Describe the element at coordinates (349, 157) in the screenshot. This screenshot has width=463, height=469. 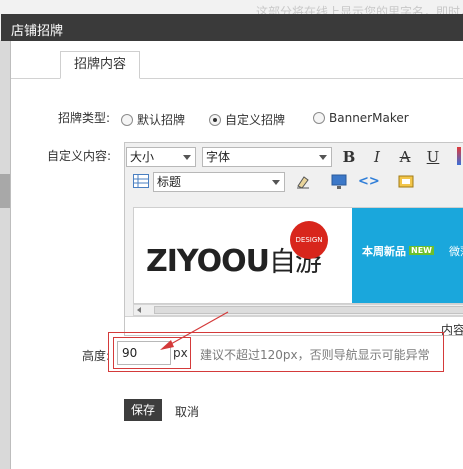
I see `bold-button: B` at that location.